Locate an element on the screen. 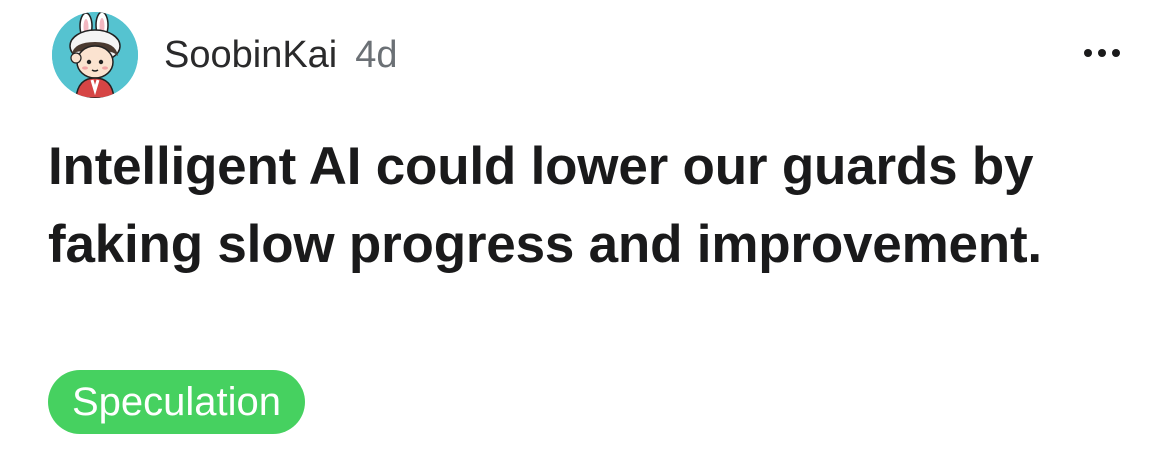 This screenshot has width=1170, height=451. bunny-hat-character-icon is located at coordinates (95, 55).